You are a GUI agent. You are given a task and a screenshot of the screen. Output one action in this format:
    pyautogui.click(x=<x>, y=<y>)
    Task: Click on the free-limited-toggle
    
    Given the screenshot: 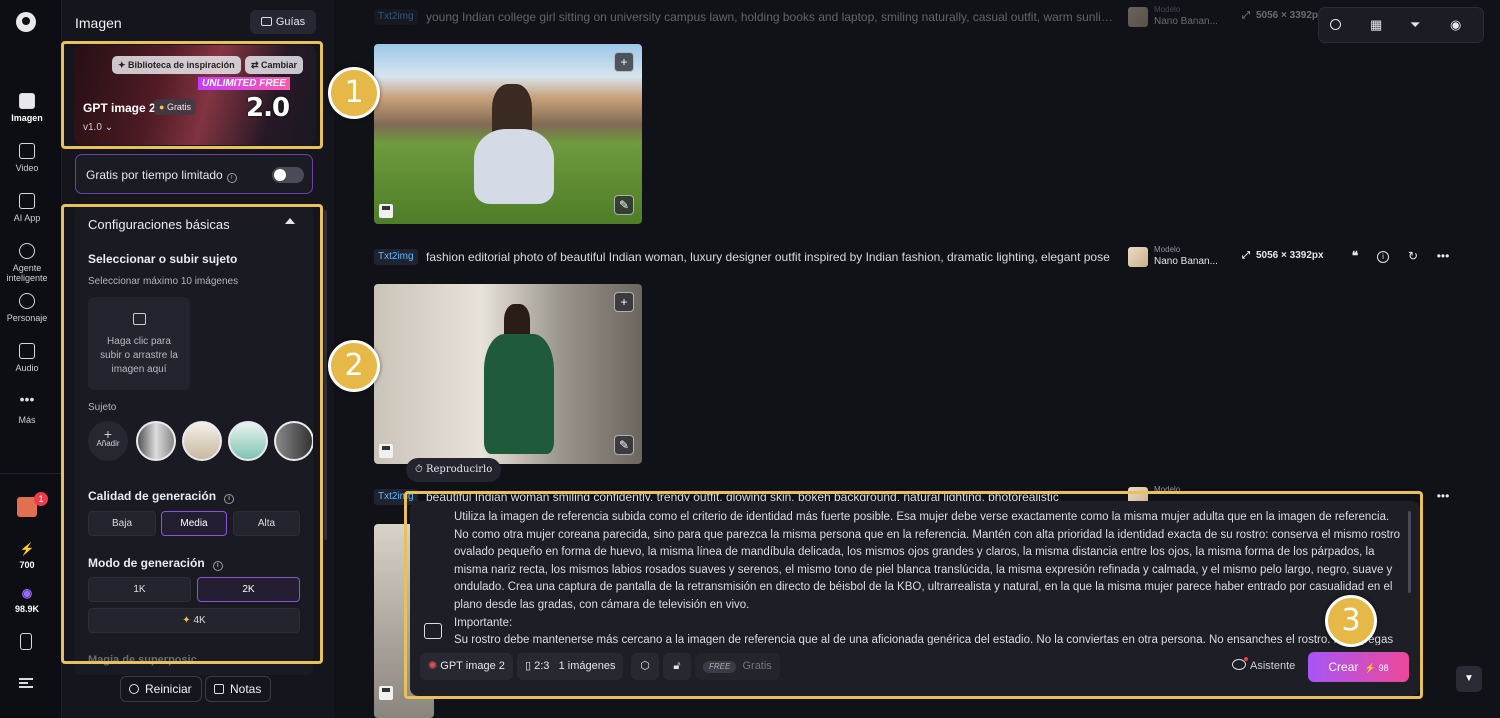 What is the action you would take?
    pyautogui.click(x=288, y=175)
    